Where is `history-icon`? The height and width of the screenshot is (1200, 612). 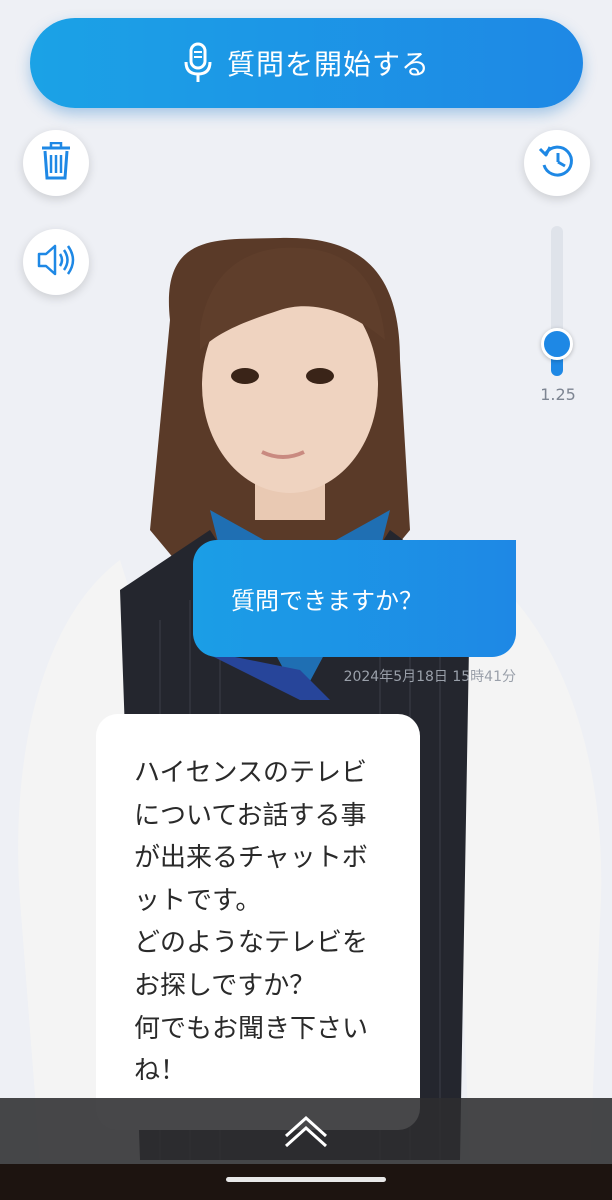 history-icon is located at coordinates (557, 163).